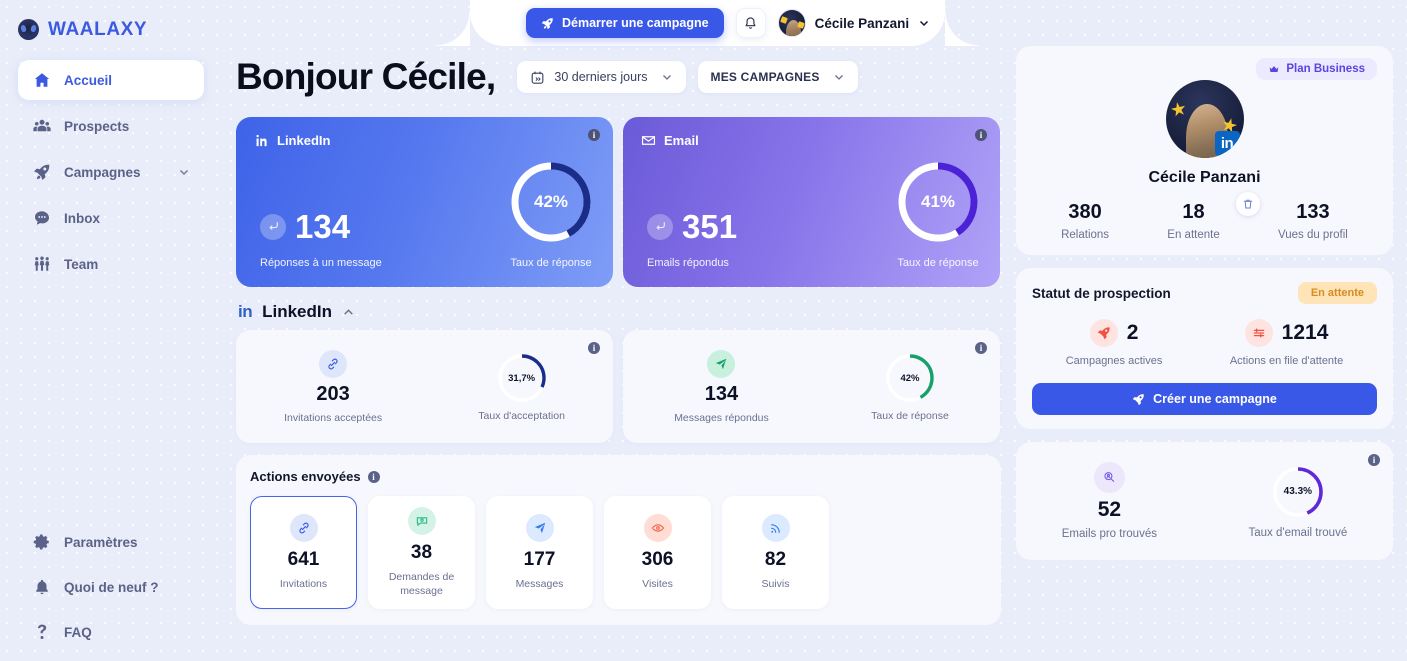 This screenshot has height=661, width=1407. I want to click on profile-stat: 133 Vues du profil, so click(1313, 221).